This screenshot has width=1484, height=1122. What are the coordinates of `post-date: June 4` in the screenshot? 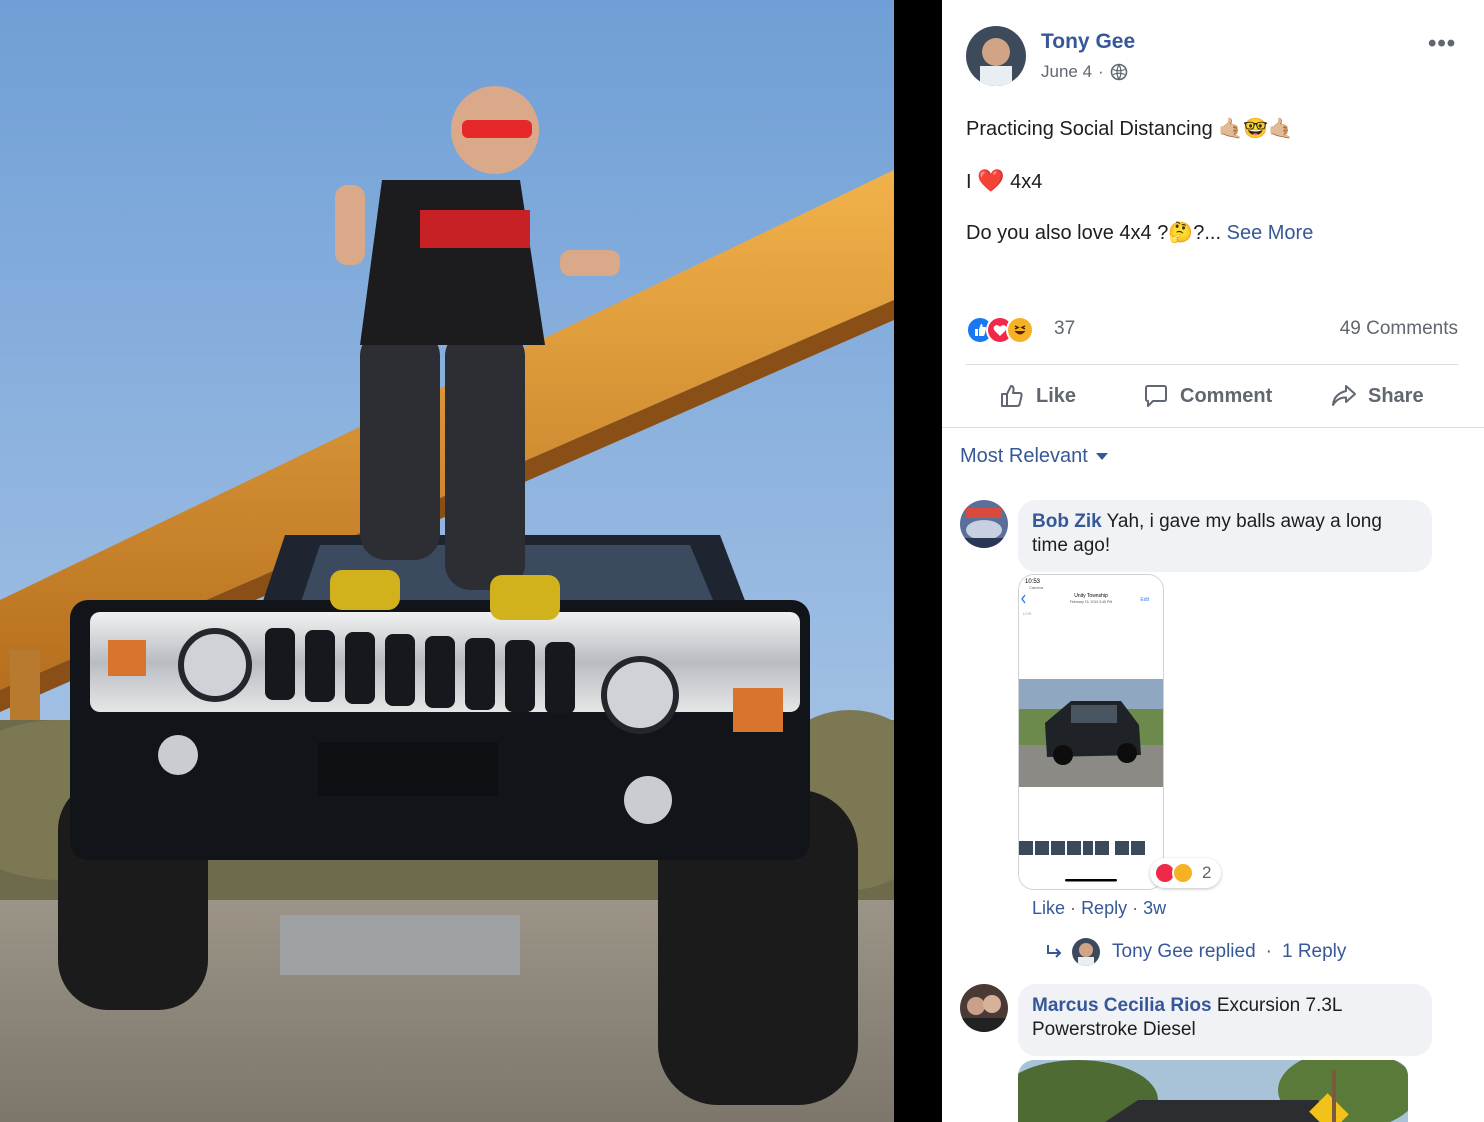 It's located at (1066, 72).